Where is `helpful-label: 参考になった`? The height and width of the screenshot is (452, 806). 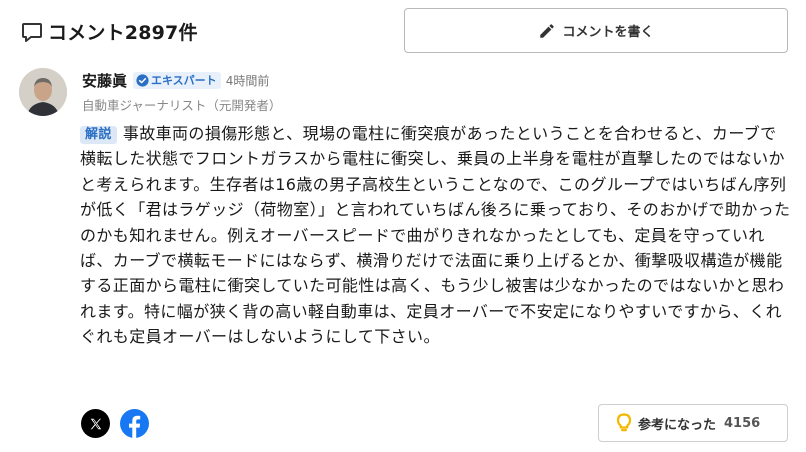 helpful-label: 参考になった is located at coordinates (677, 425).